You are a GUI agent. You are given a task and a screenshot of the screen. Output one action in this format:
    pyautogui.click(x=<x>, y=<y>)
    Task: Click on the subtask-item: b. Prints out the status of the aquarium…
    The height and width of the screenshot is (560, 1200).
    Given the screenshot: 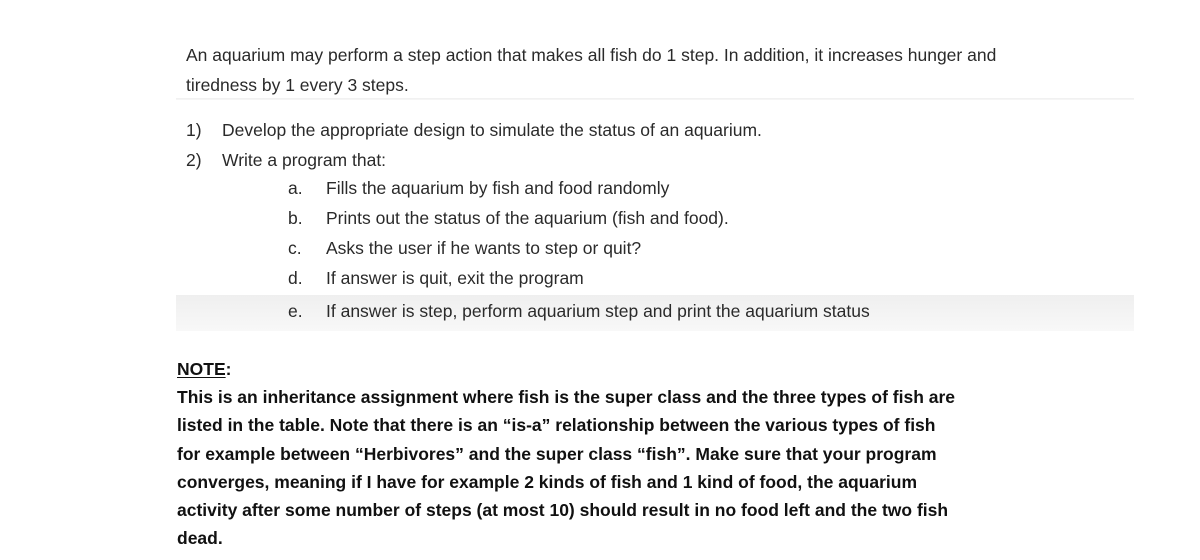 What is the action you would take?
    pyautogui.click(x=655, y=218)
    